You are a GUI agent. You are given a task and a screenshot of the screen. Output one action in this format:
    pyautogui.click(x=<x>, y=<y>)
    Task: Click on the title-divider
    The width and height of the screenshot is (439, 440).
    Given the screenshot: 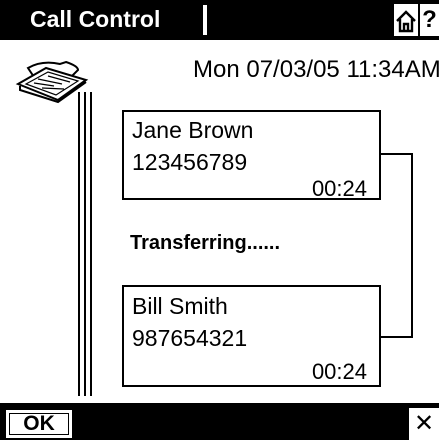 What is the action you would take?
    pyautogui.click(x=205, y=20)
    